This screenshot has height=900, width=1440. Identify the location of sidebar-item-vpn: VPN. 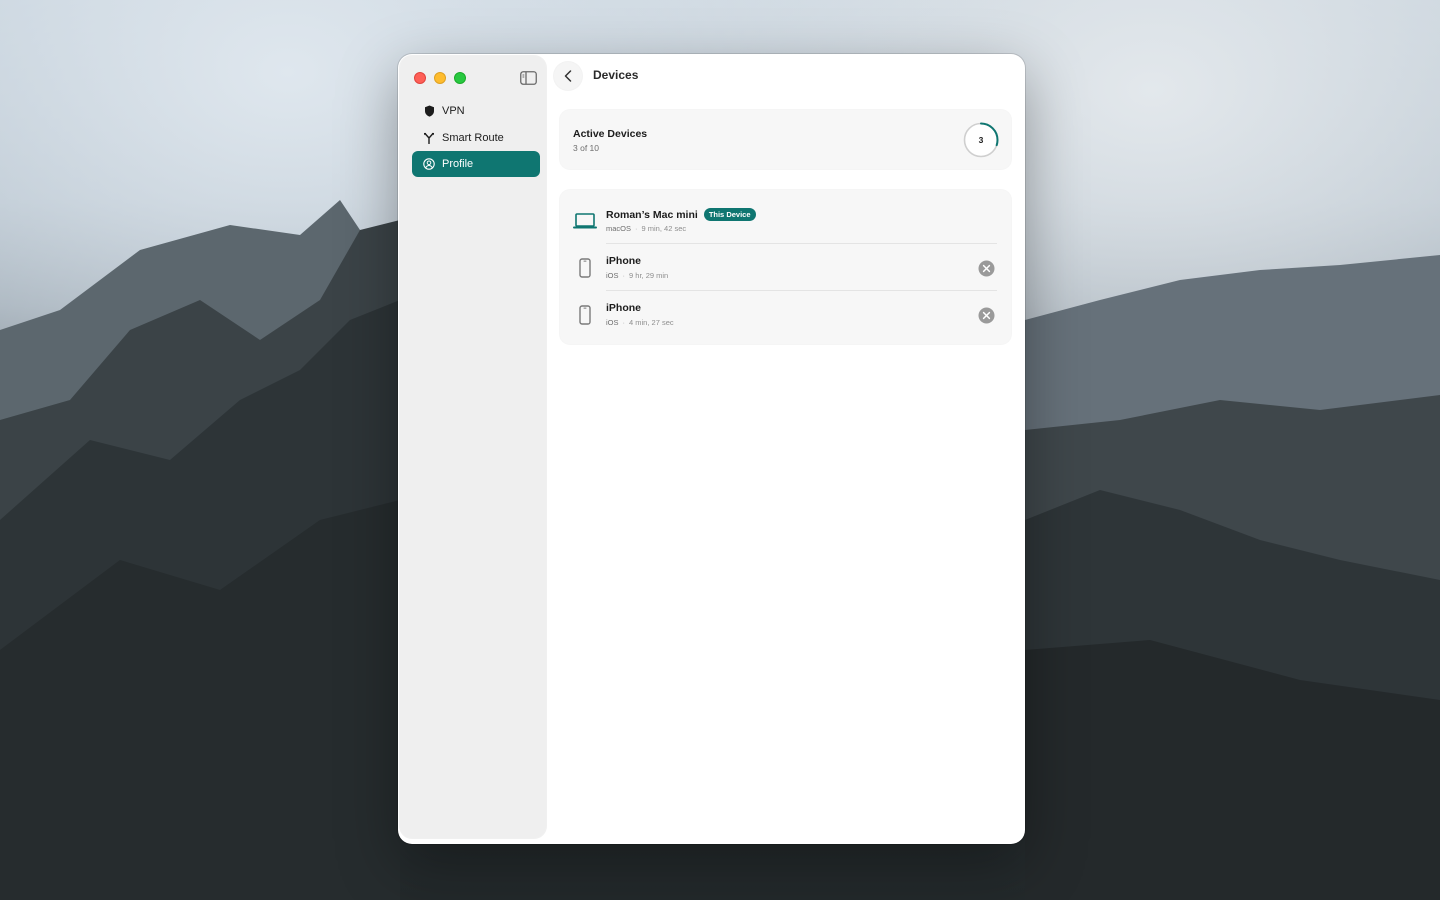
(476, 111).